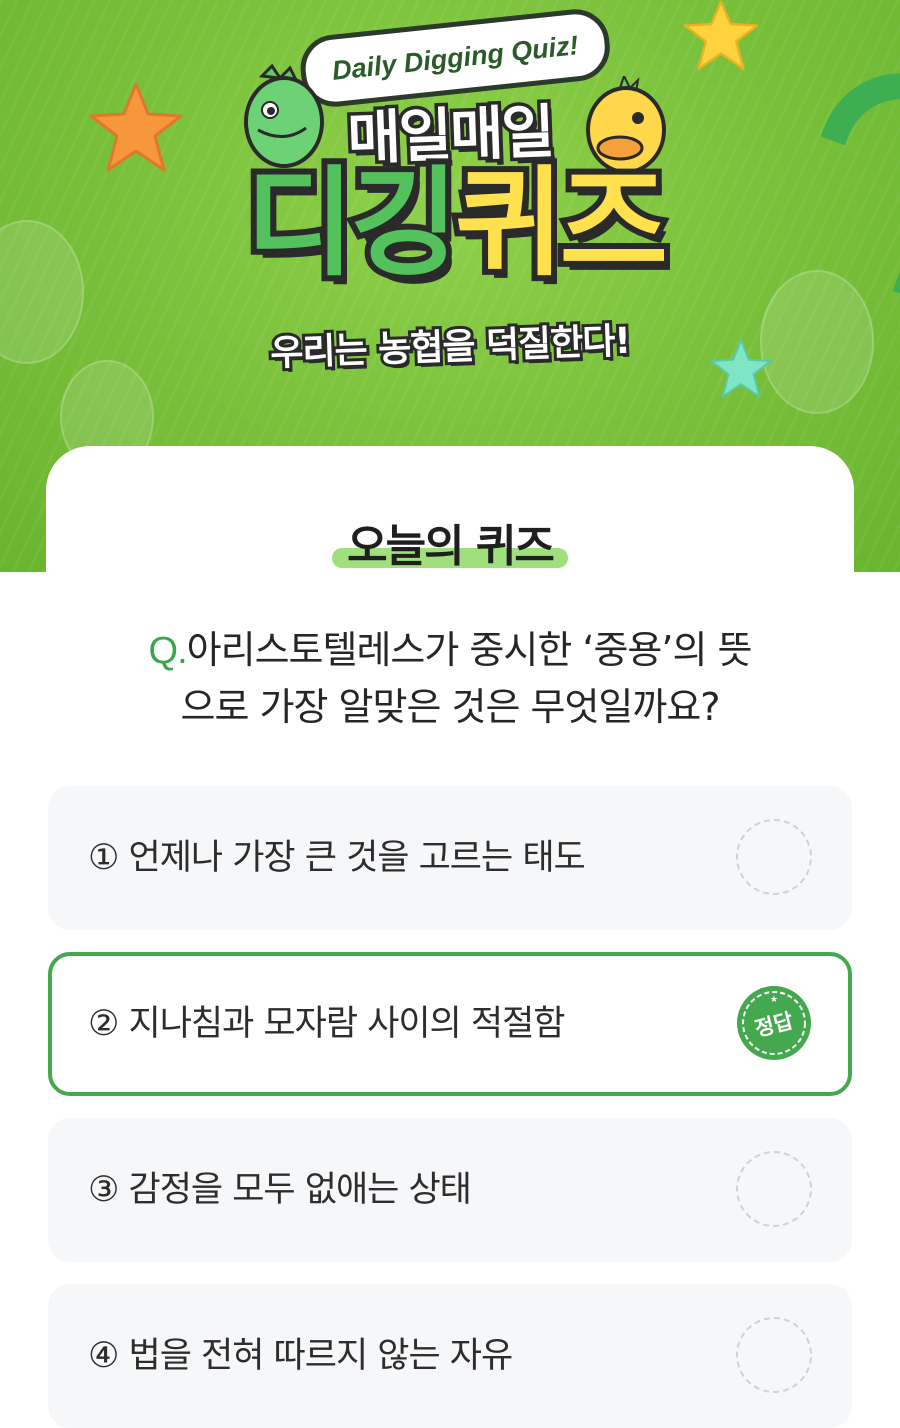  What do you see at coordinates (741, 368) in the screenshot?
I see `star-teal-icon` at bounding box center [741, 368].